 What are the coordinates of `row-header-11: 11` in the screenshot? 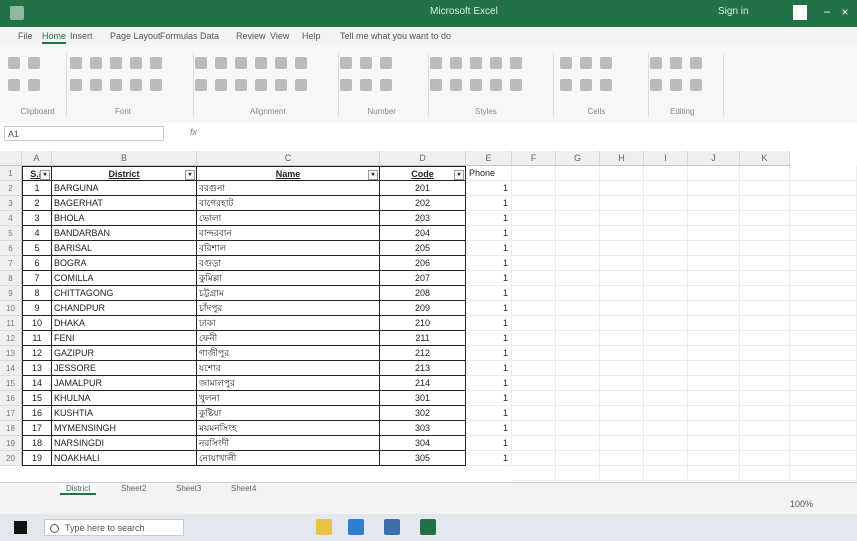 It's located at (11, 323).